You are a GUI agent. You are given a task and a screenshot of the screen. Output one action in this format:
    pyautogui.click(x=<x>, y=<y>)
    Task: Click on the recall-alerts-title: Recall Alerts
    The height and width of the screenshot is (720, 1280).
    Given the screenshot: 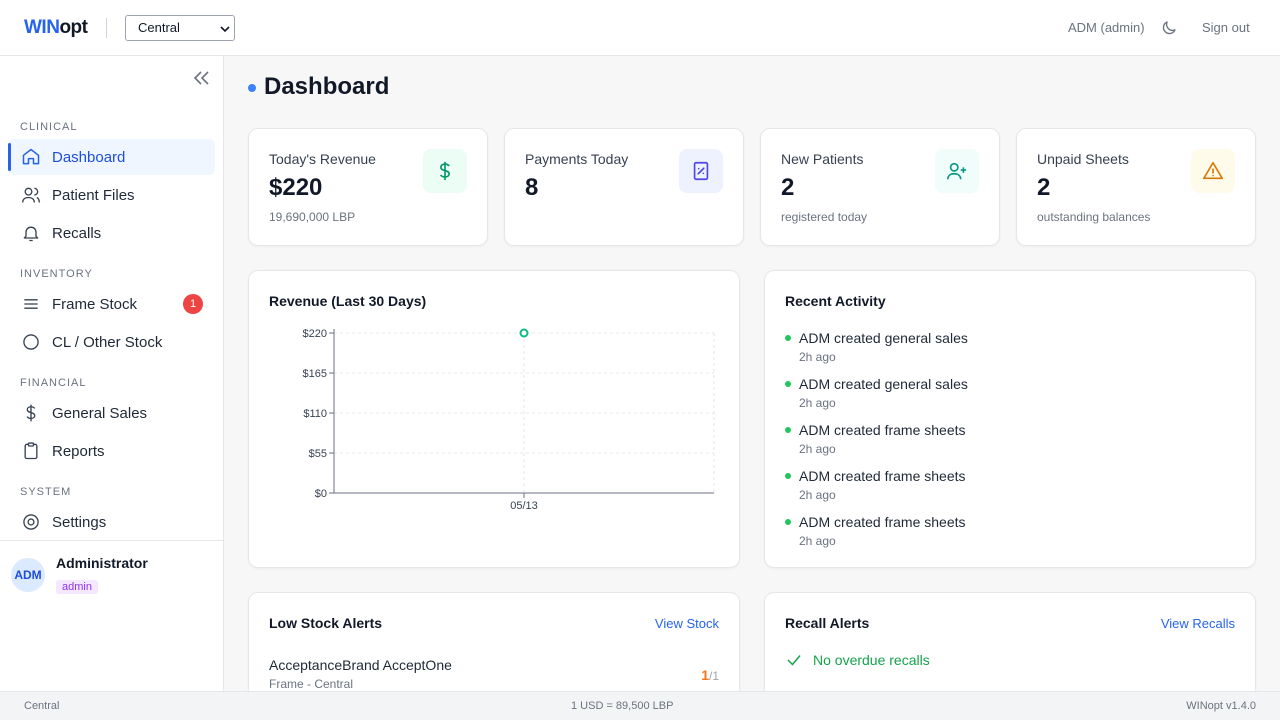 What is the action you would take?
    pyautogui.click(x=827, y=623)
    